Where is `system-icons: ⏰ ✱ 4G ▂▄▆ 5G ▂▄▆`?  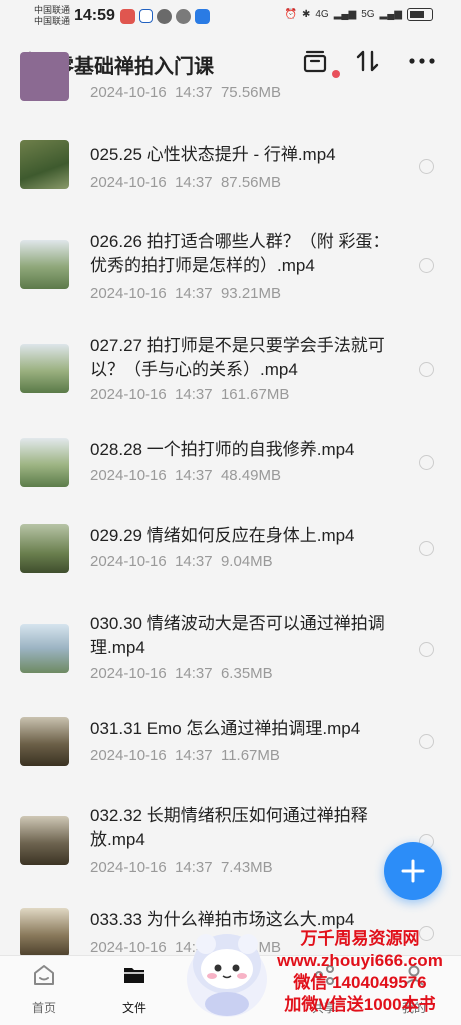 system-icons: ⏰ ✱ 4G ▂▄▆ 5G ▂▄▆ is located at coordinates (359, 14).